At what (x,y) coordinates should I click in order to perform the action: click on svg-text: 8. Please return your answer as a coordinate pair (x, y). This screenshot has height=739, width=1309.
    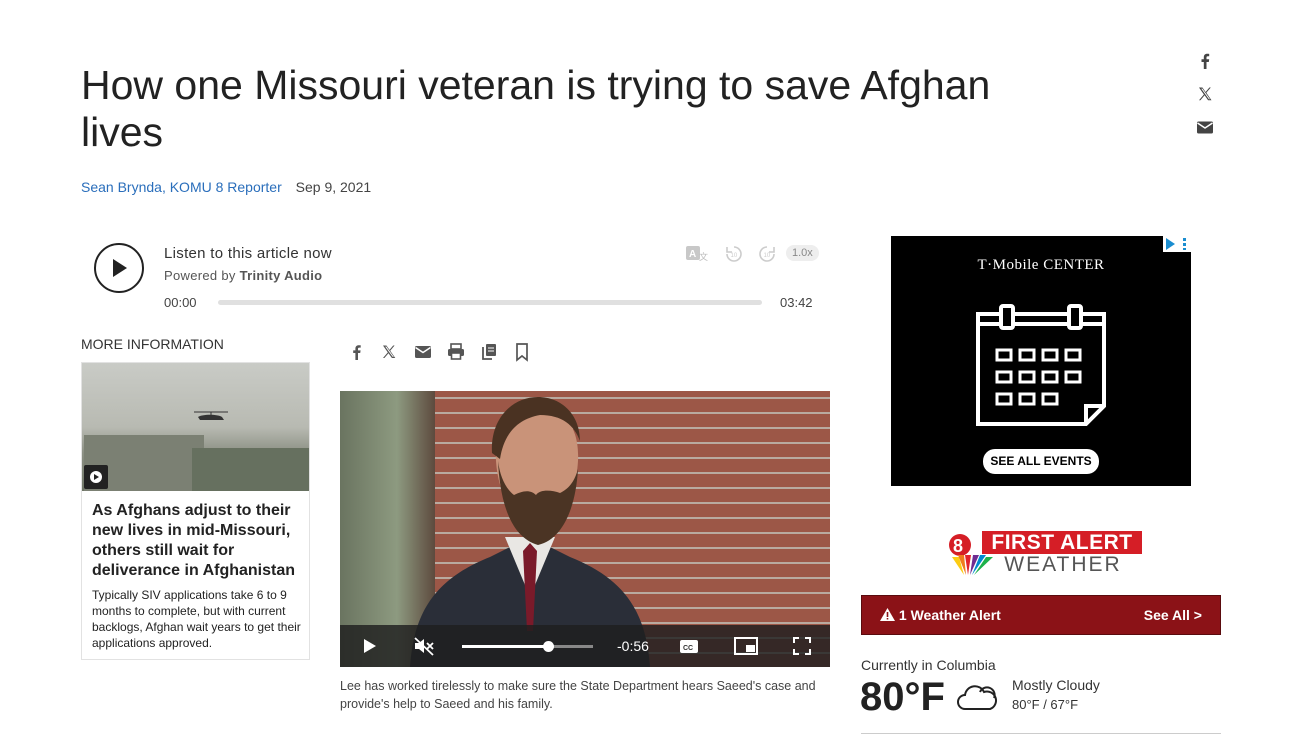
    Looking at the image, I should click on (958, 546).